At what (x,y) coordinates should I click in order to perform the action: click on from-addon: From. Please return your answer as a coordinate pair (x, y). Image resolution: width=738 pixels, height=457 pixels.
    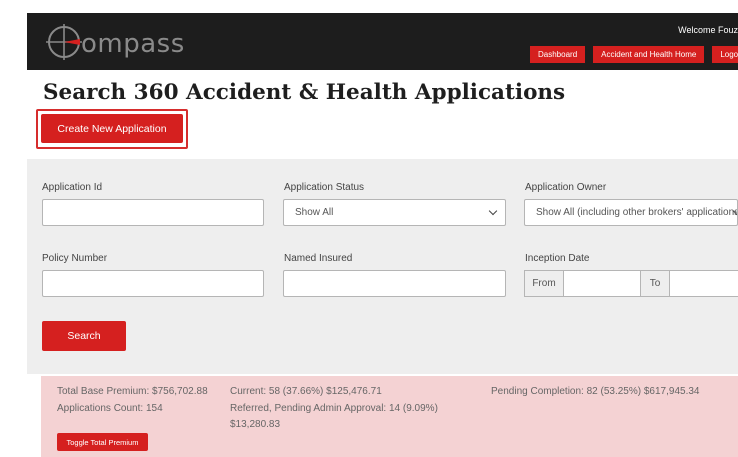
    Looking at the image, I should click on (544, 283).